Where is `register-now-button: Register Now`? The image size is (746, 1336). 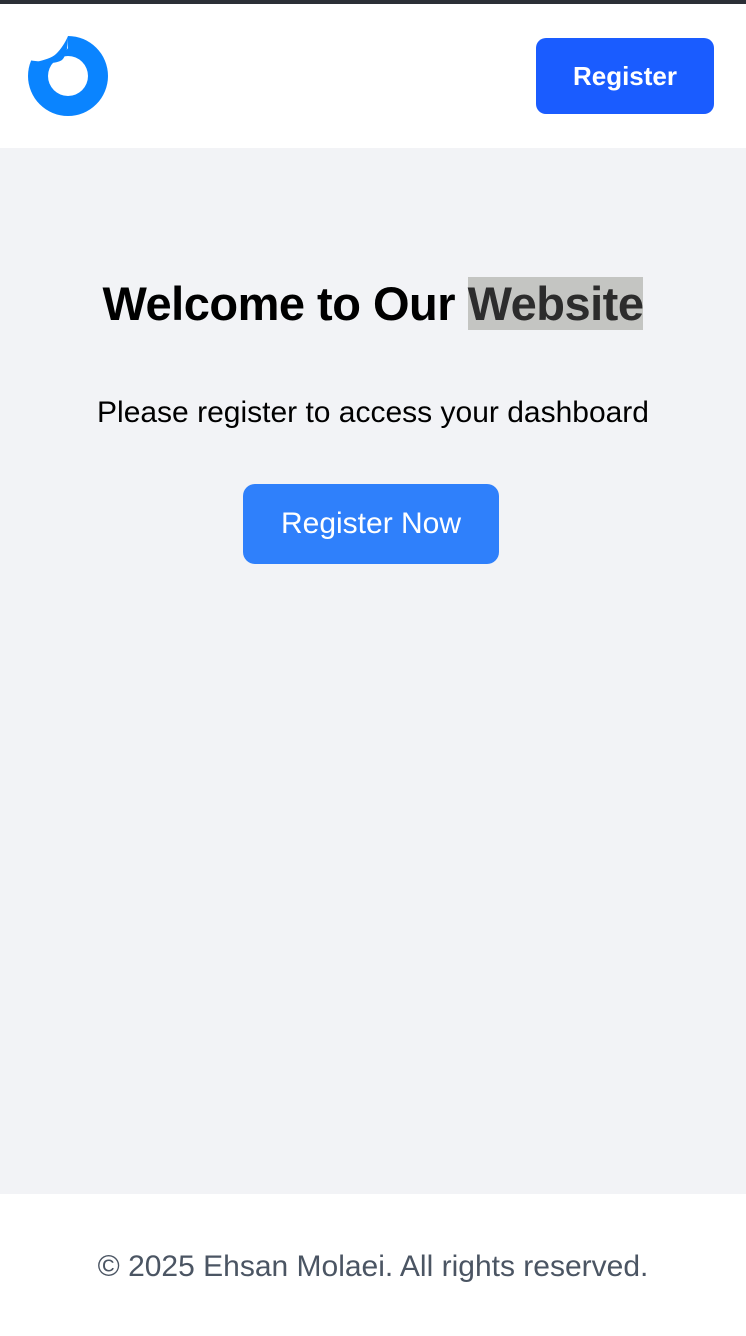
register-now-button: Register Now is located at coordinates (371, 524).